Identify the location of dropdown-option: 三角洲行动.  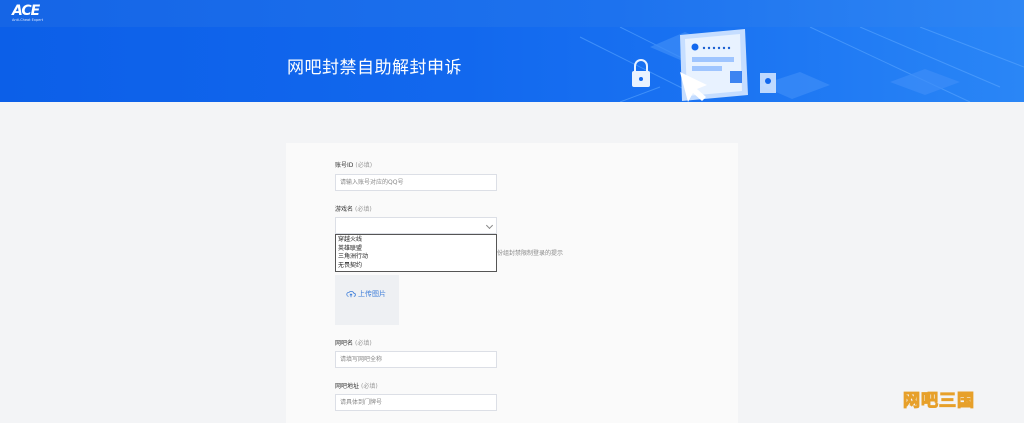
(416, 257).